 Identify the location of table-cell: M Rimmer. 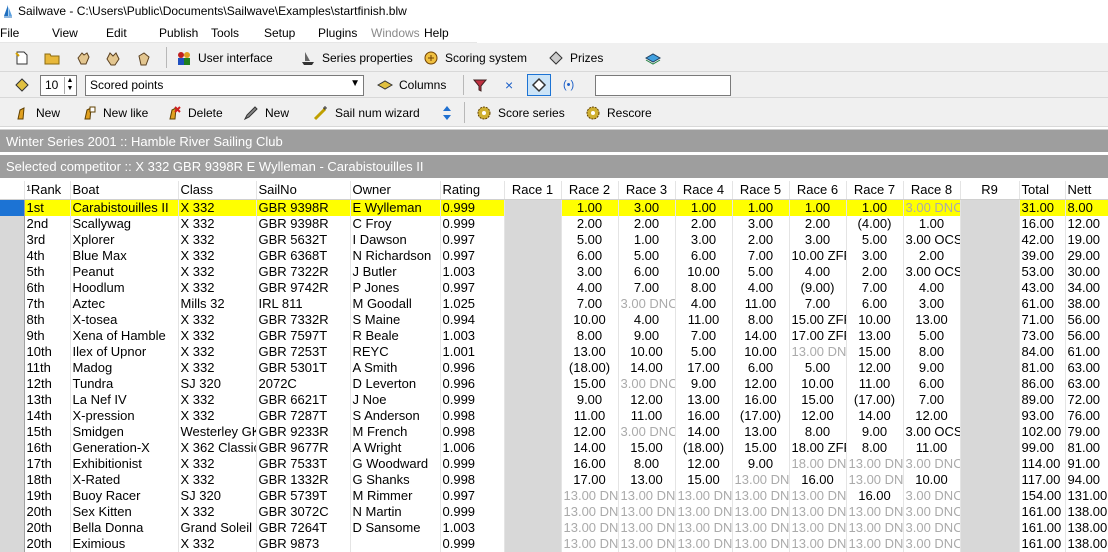
(395, 496).